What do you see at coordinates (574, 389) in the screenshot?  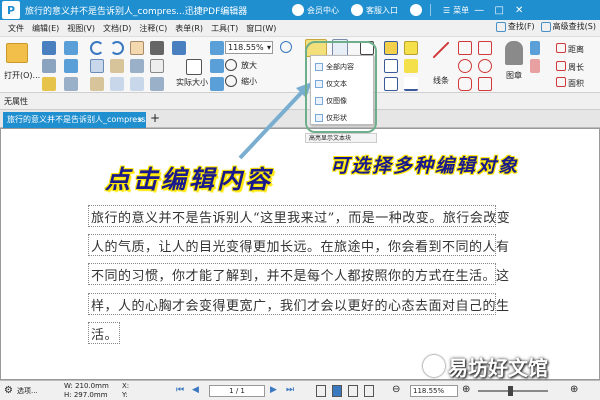 I see `zoom-in-end-icon: ⊕` at bounding box center [574, 389].